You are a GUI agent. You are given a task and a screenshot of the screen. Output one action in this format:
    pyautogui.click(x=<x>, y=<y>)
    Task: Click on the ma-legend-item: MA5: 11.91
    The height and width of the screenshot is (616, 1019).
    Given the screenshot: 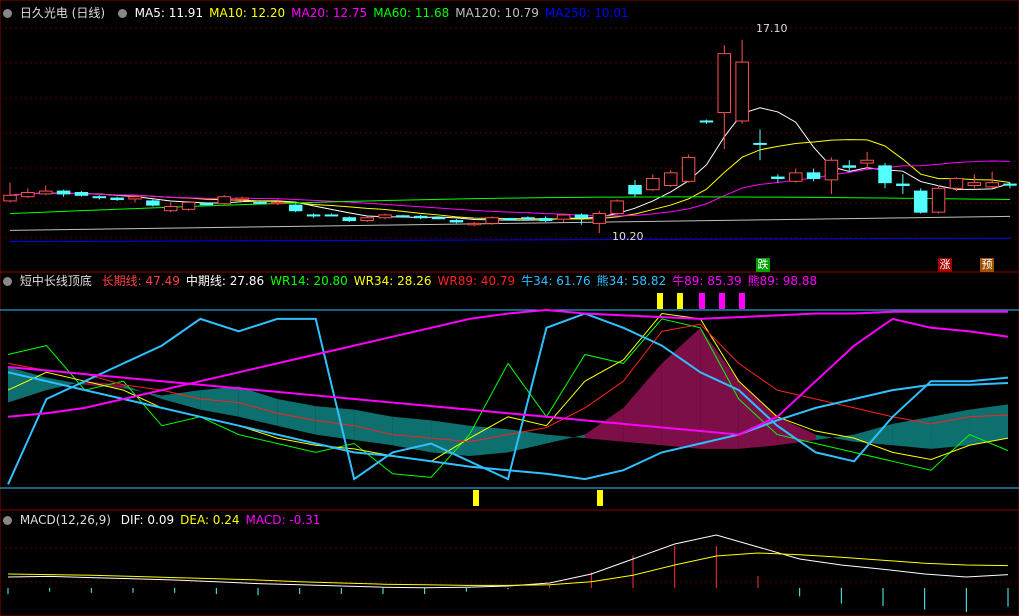 What is the action you would take?
    pyautogui.click(x=169, y=13)
    